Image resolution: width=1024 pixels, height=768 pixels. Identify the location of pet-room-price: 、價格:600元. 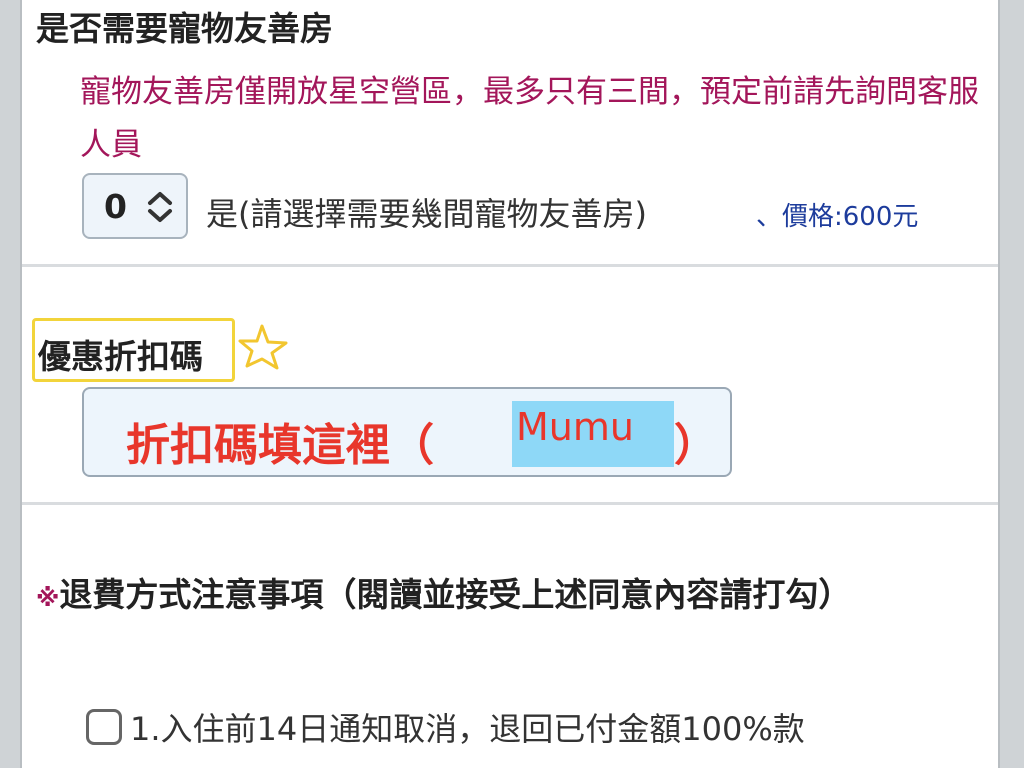
(837, 217).